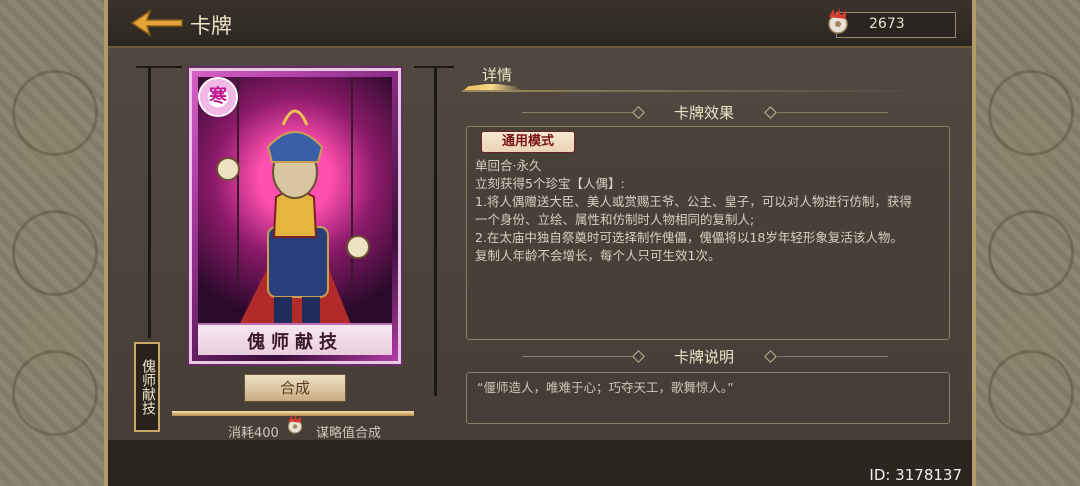 This screenshot has width=1080, height=486. Describe the element at coordinates (697, 91) in the screenshot. I see `tab-rail` at that location.